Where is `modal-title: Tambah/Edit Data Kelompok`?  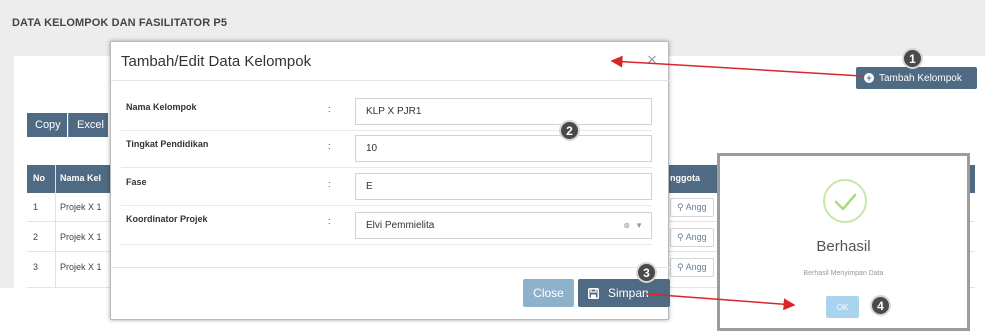
modal-title: Tambah/Edit Data Kelompok is located at coordinates (216, 61).